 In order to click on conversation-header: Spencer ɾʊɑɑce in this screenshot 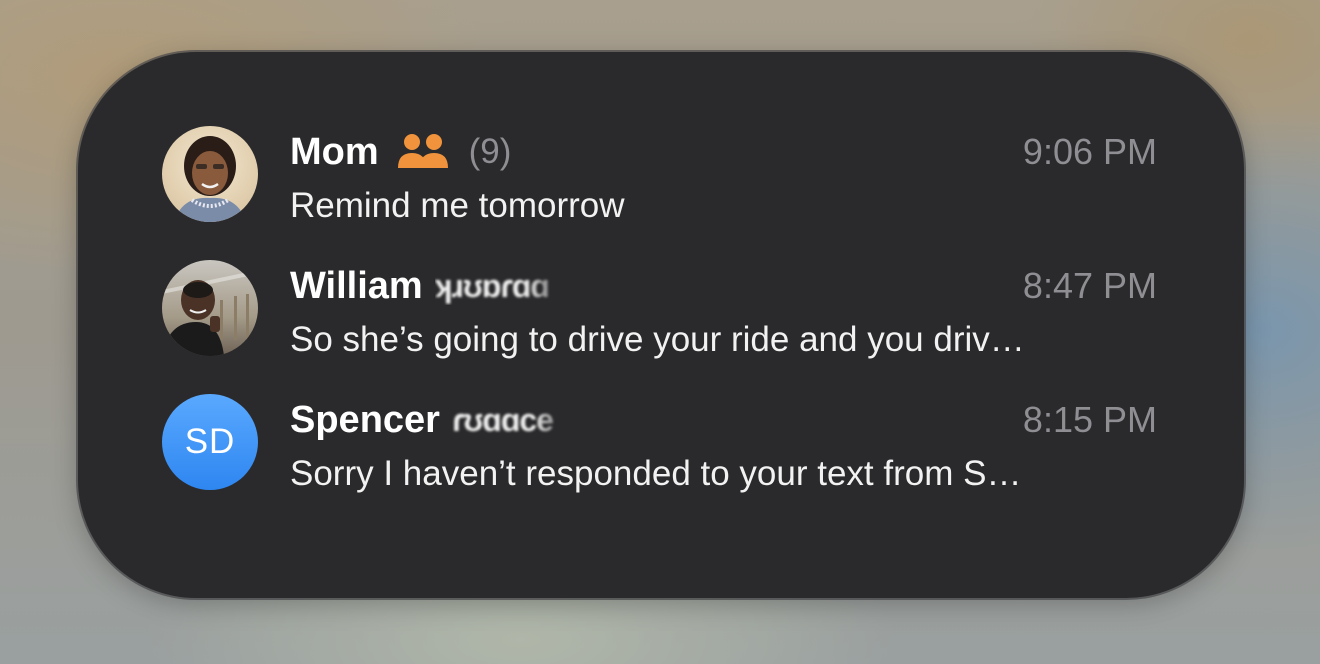, I will do `click(433, 420)`.